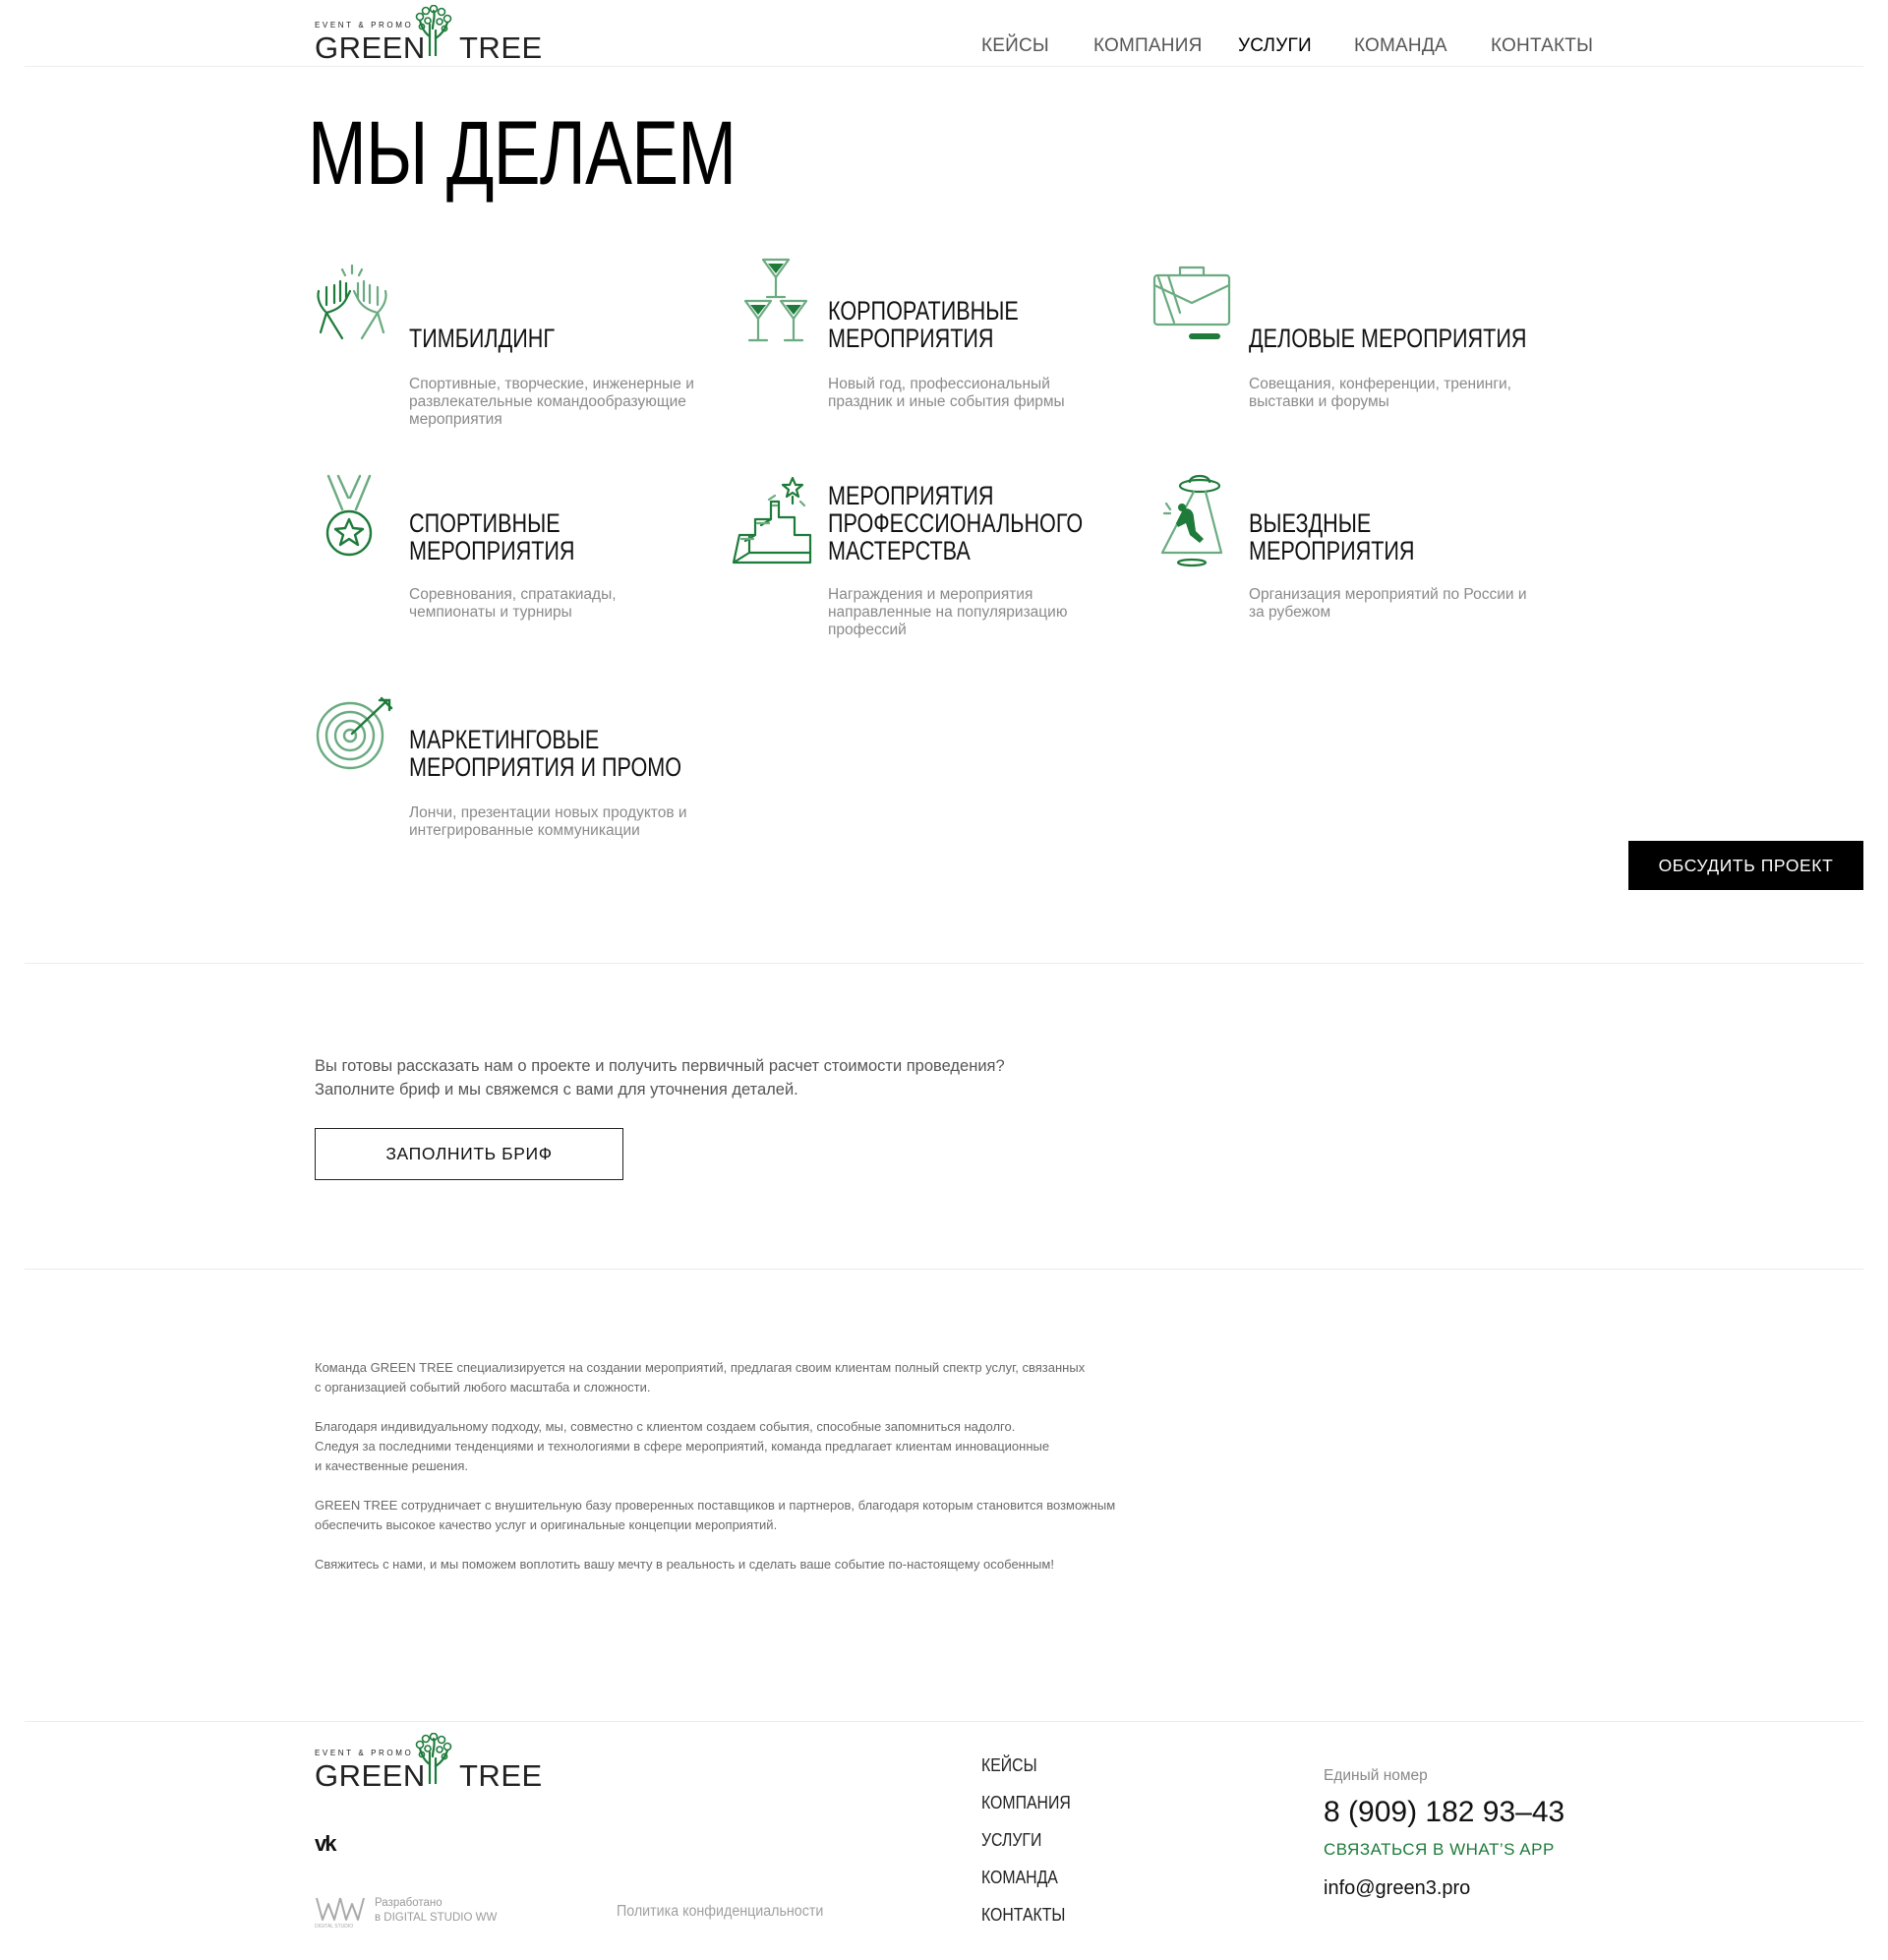 The width and height of the screenshot is (1888, 1960). What do you see at coordinates (1148, 46) in the screenshot?
I see `nav-item-company: КОМПАНИЯ` at bounding box center [1148, 46].